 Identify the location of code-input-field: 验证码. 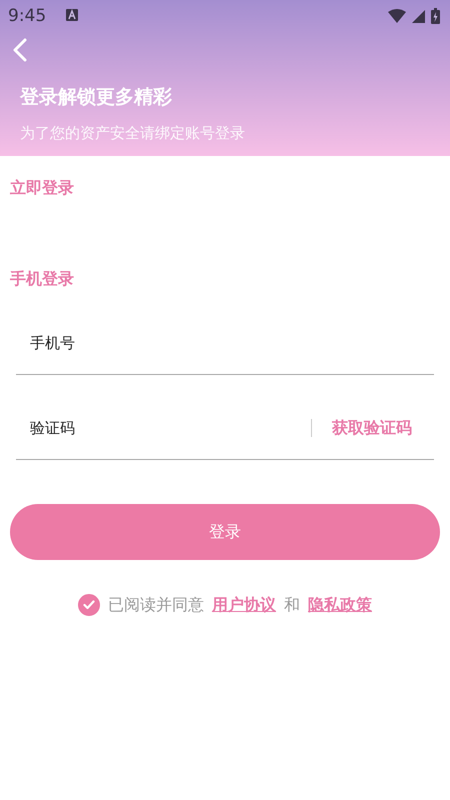
(163, 428).